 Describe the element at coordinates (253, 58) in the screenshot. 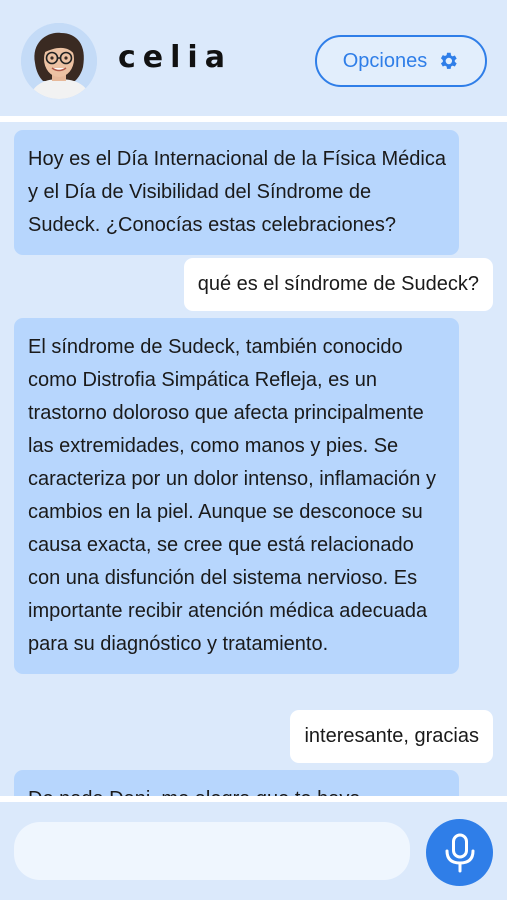

I see `chat-header: celia Opciones` at that location.